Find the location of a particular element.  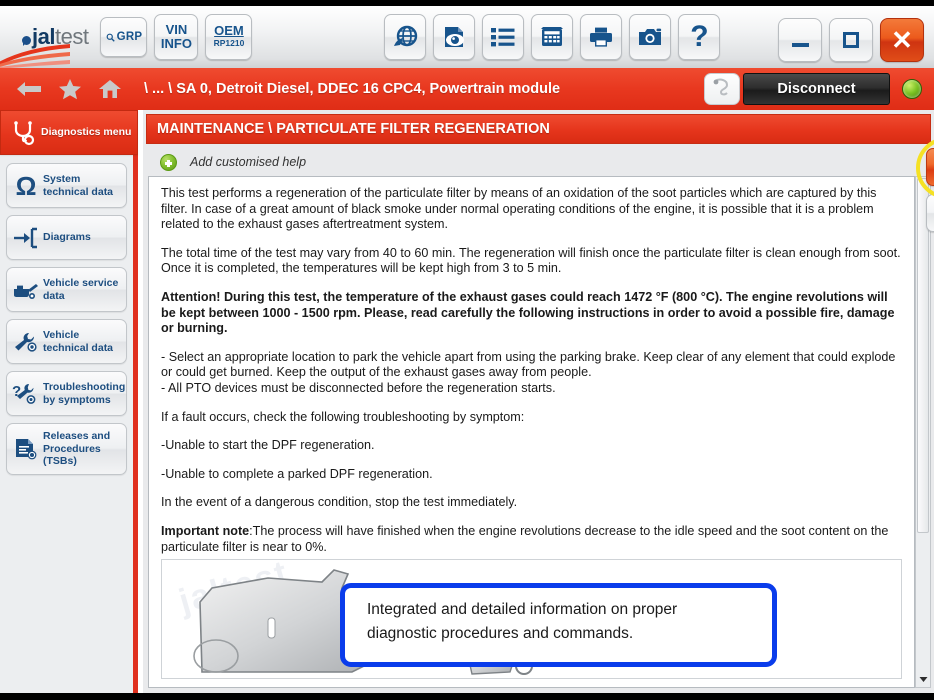

sidebar-item-label: Vehicle service data is located at coordinates (81, 289).